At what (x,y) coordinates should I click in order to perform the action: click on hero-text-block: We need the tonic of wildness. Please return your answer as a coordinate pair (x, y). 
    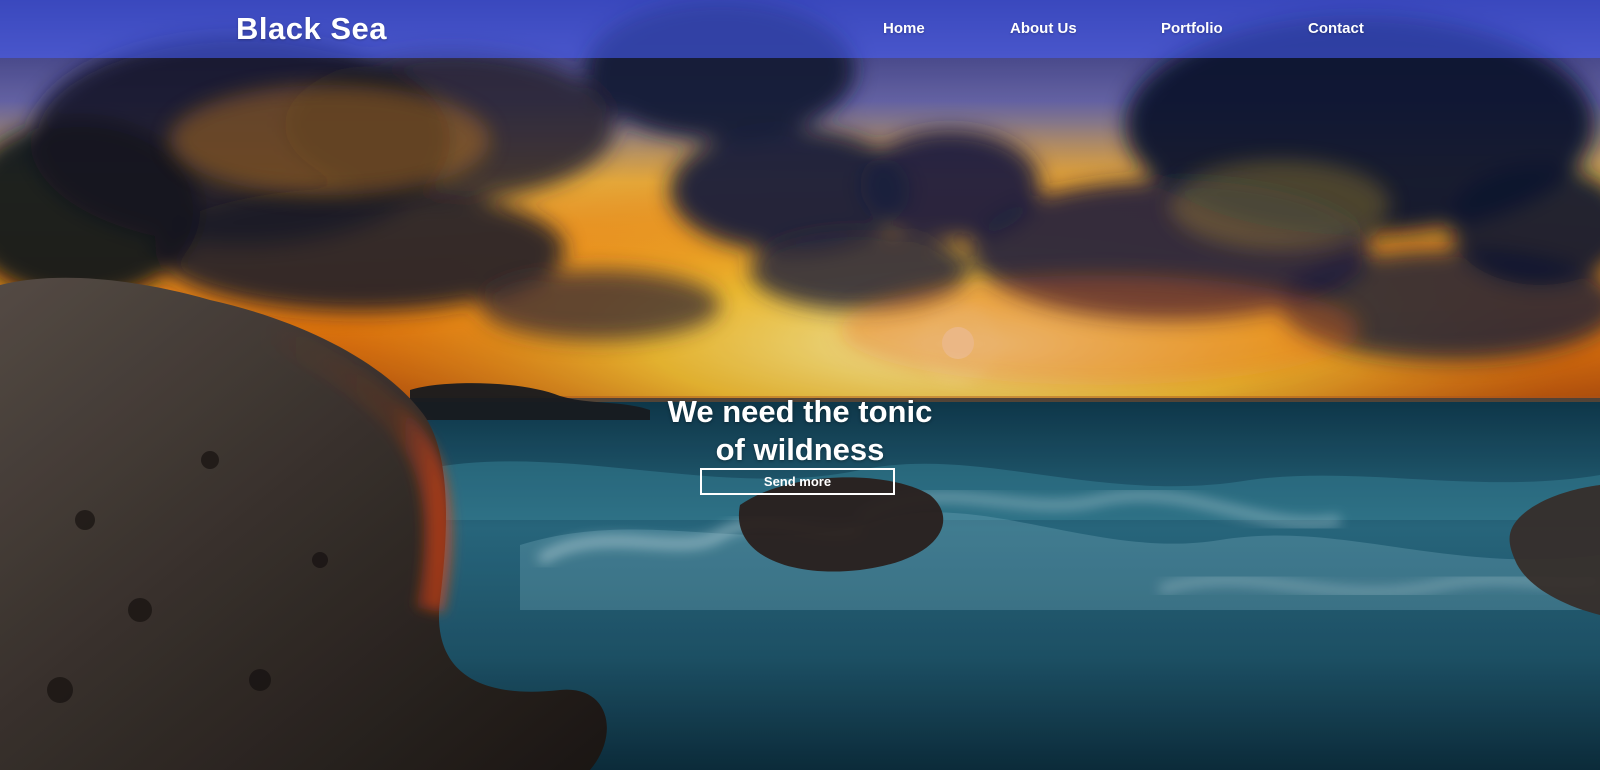
    Looking at the image, I should click on (800, 431).